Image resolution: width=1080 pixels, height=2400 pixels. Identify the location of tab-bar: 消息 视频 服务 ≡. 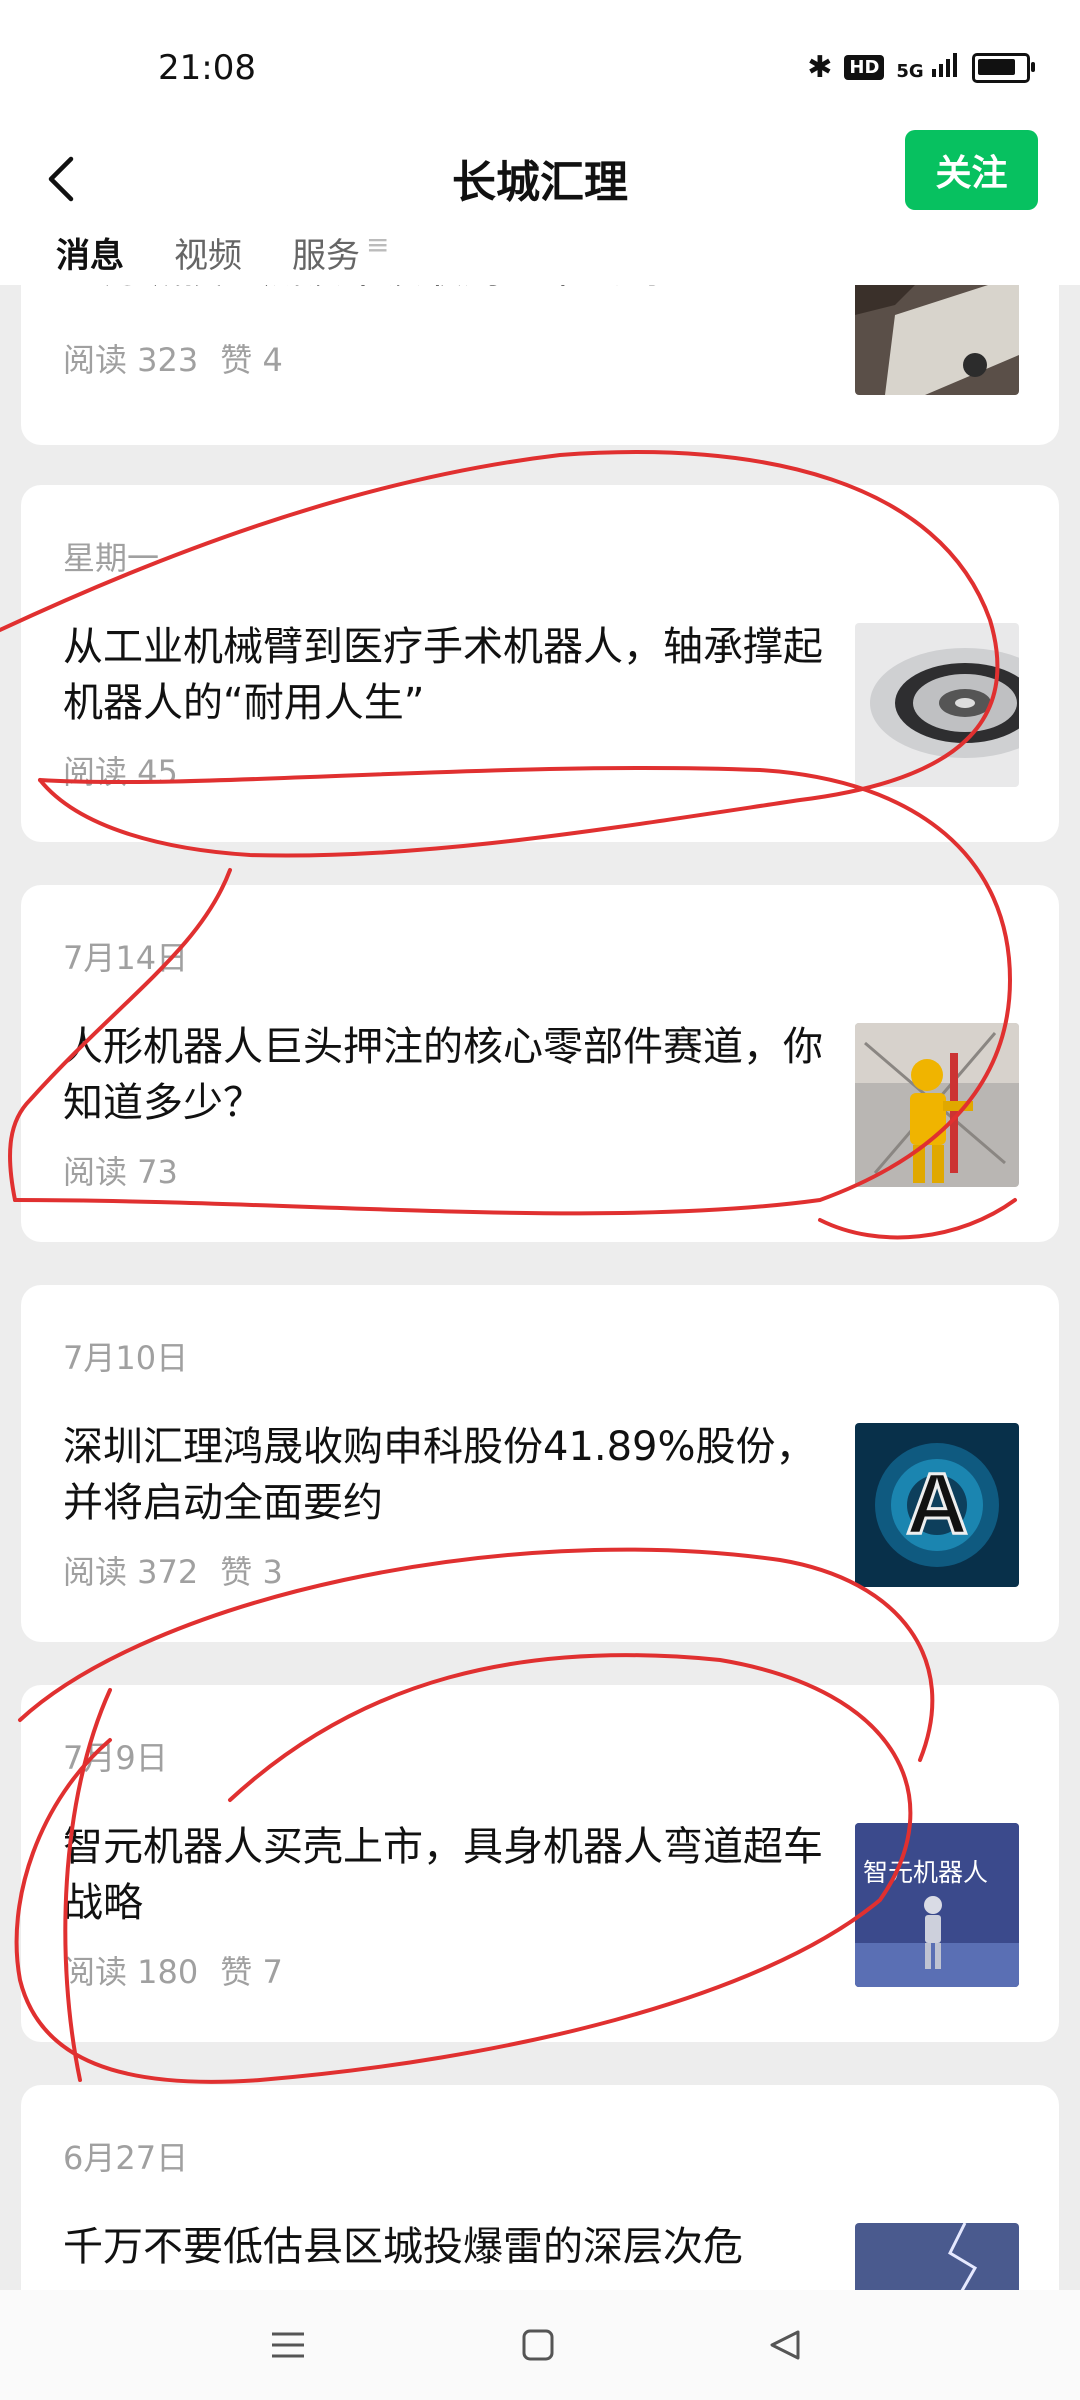
(221, 259).